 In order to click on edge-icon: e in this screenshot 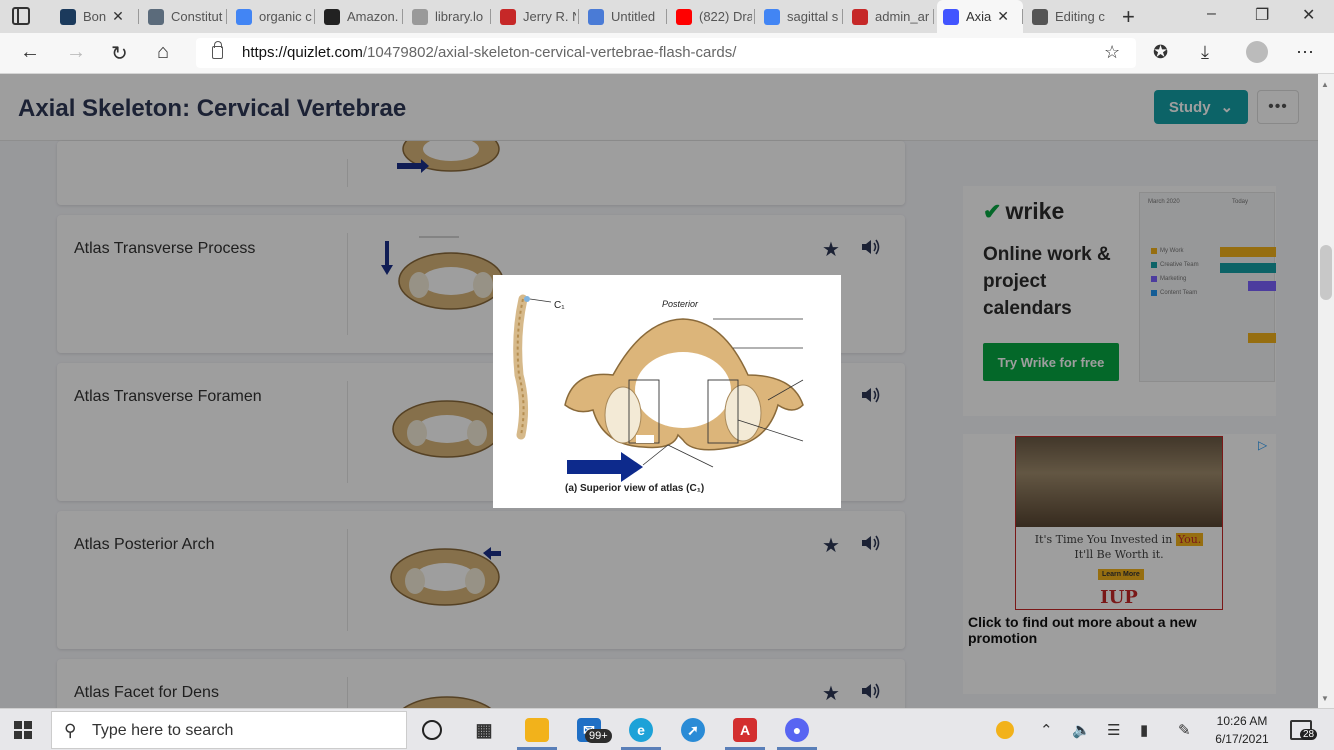, I will do `click(641, 730)`.